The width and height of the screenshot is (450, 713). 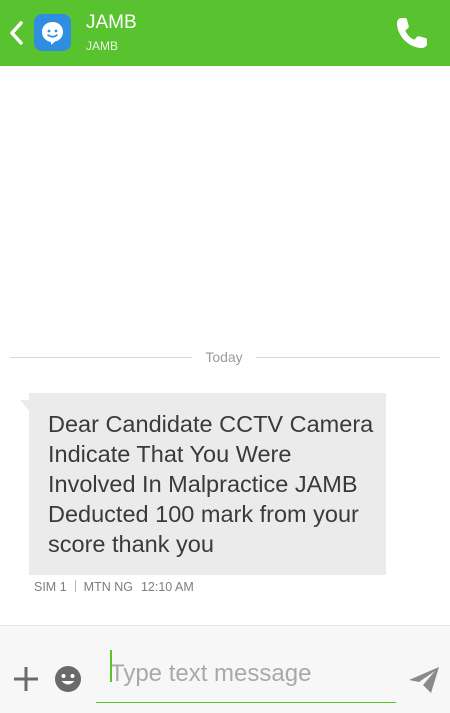 What do you see at coordinates (224, 357) in the screenshot?
I see `date-divider-label: Today` at bounding box center [224, 357].